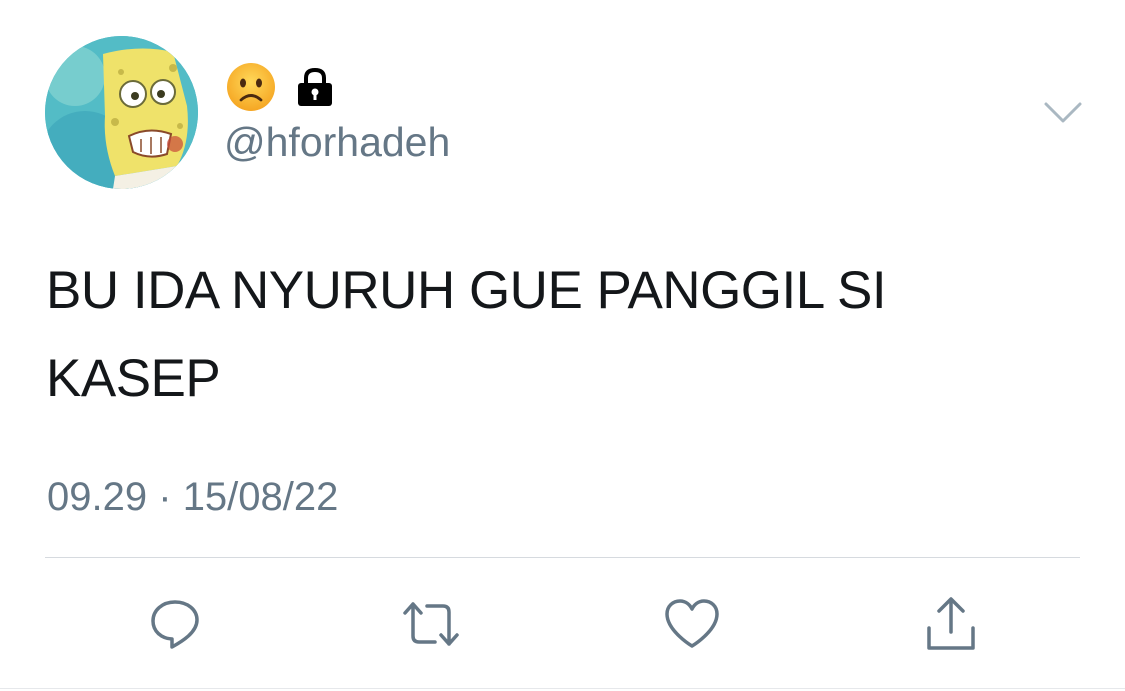 This screenshot has height=691, width=1125. Describe the element at coordinates (562, 557) in the screenshot. I see `divider` at that location.